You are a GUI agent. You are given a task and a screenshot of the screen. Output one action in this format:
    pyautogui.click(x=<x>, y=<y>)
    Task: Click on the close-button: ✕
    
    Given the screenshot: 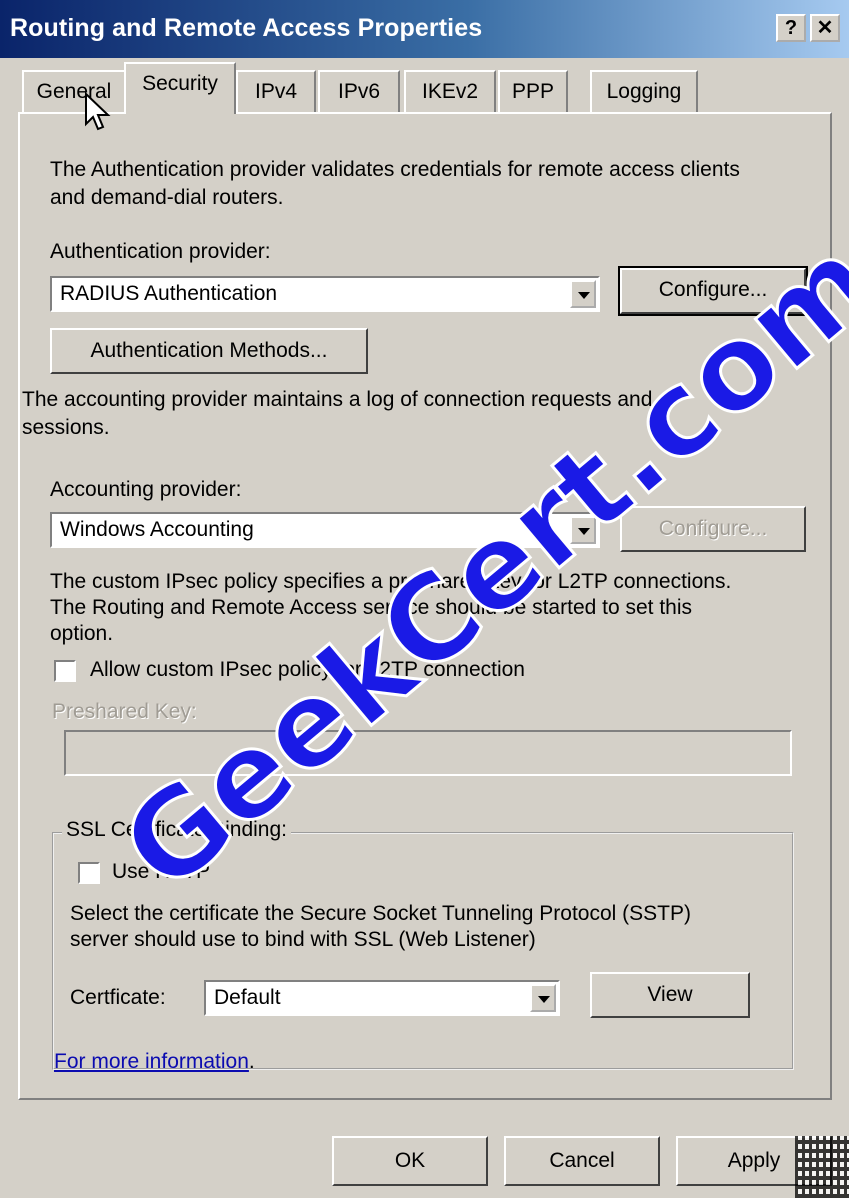 What is the action you would take?
    pyautogui.click(x=825, y=28)
    